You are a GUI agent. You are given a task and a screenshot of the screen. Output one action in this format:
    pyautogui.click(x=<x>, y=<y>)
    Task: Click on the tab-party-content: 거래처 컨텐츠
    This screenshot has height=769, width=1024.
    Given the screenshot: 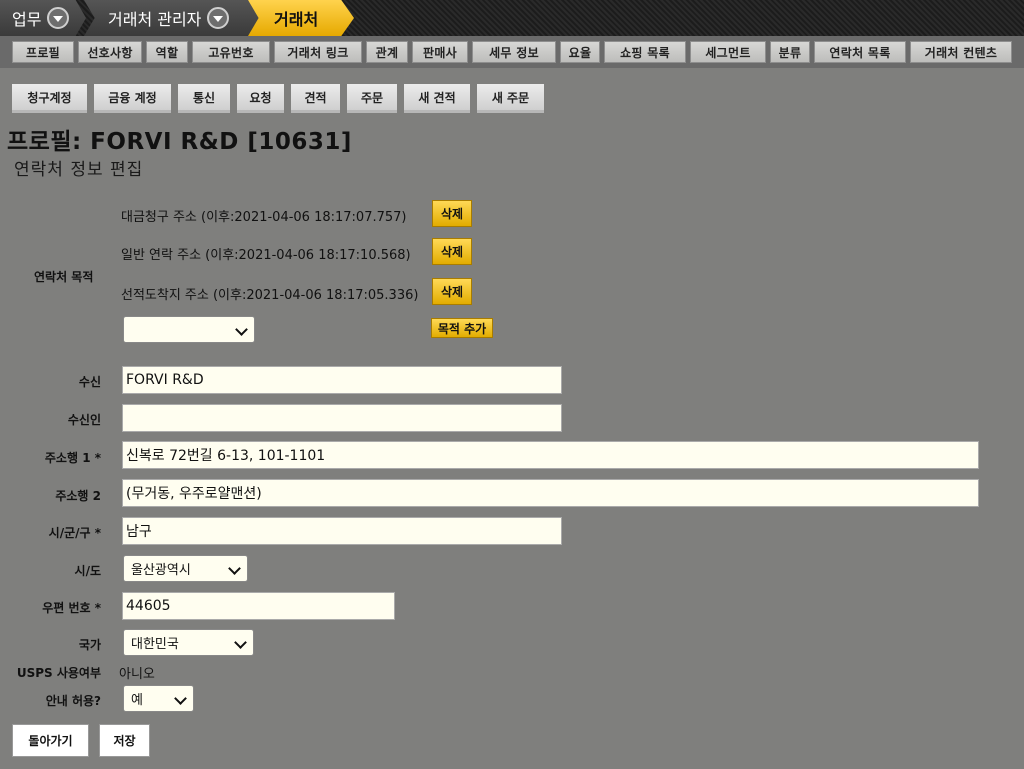 What is the action you would take?
    pyautogui.click(x=961, y=52)
    